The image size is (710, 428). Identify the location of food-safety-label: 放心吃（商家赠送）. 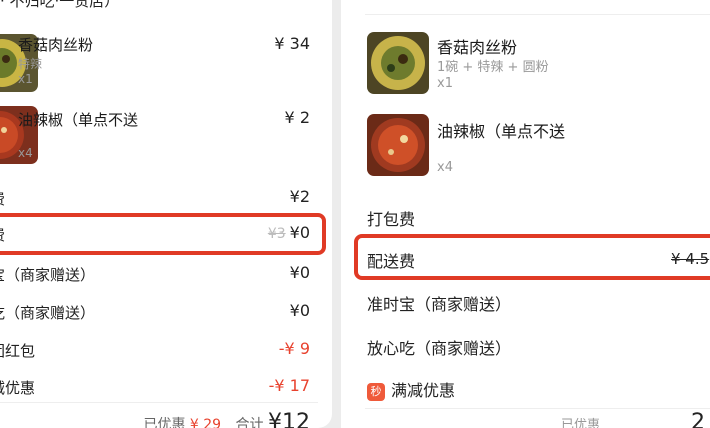
(439, 348).